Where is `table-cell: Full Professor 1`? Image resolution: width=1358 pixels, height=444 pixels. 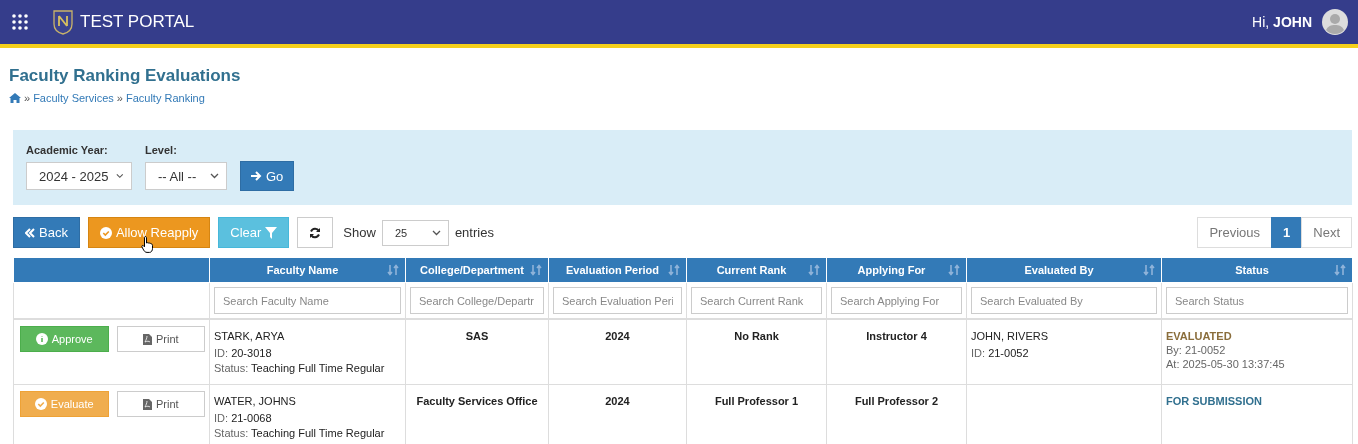
table-cell: Full Professor 1 is located at coordinates (756, 401).